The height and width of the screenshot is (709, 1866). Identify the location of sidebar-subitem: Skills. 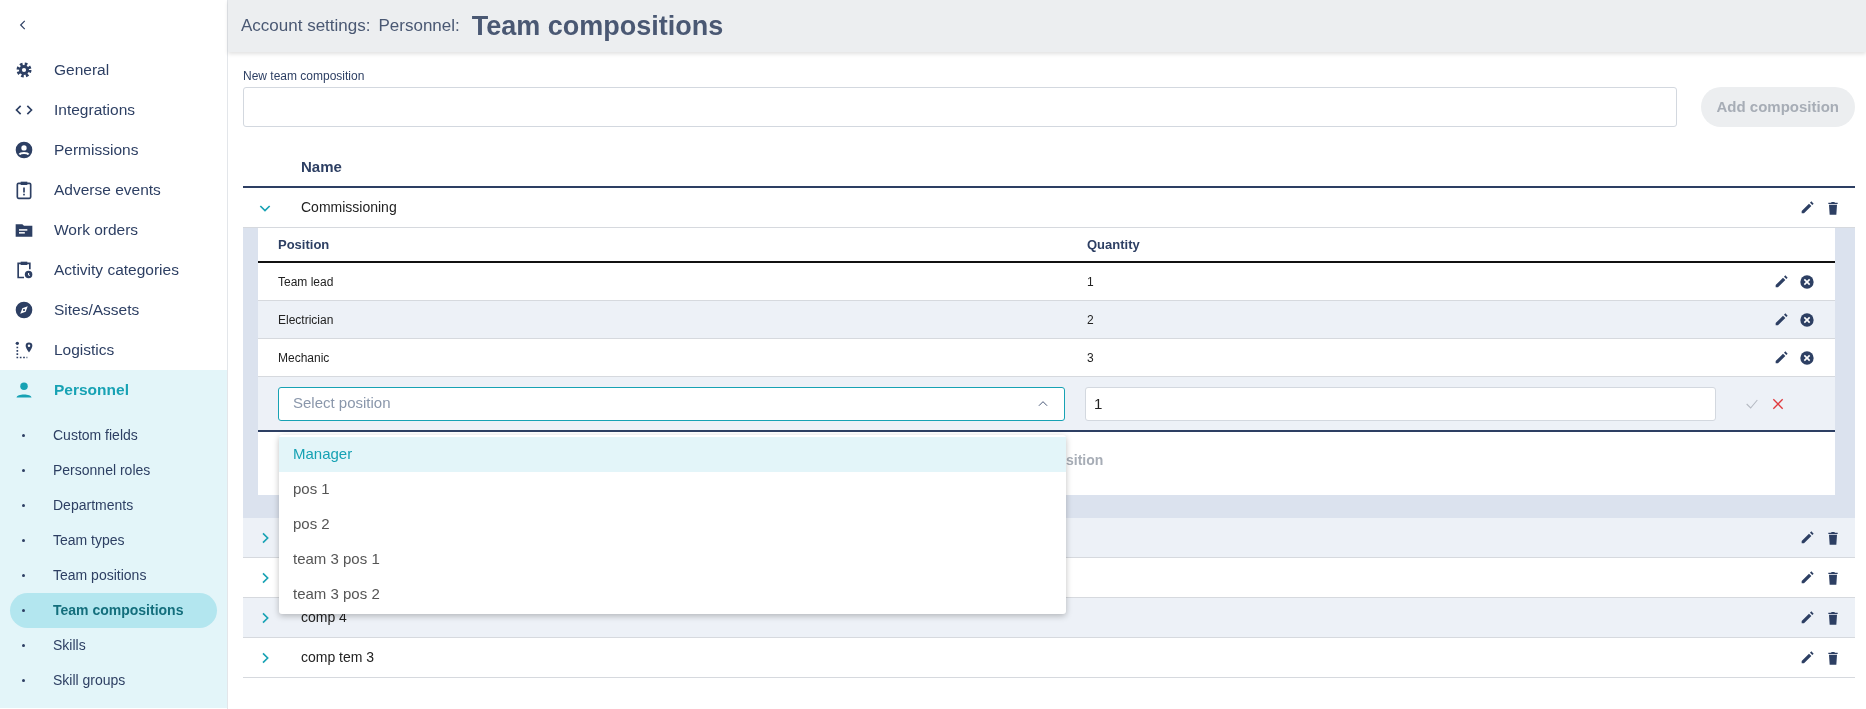
(113, 645).